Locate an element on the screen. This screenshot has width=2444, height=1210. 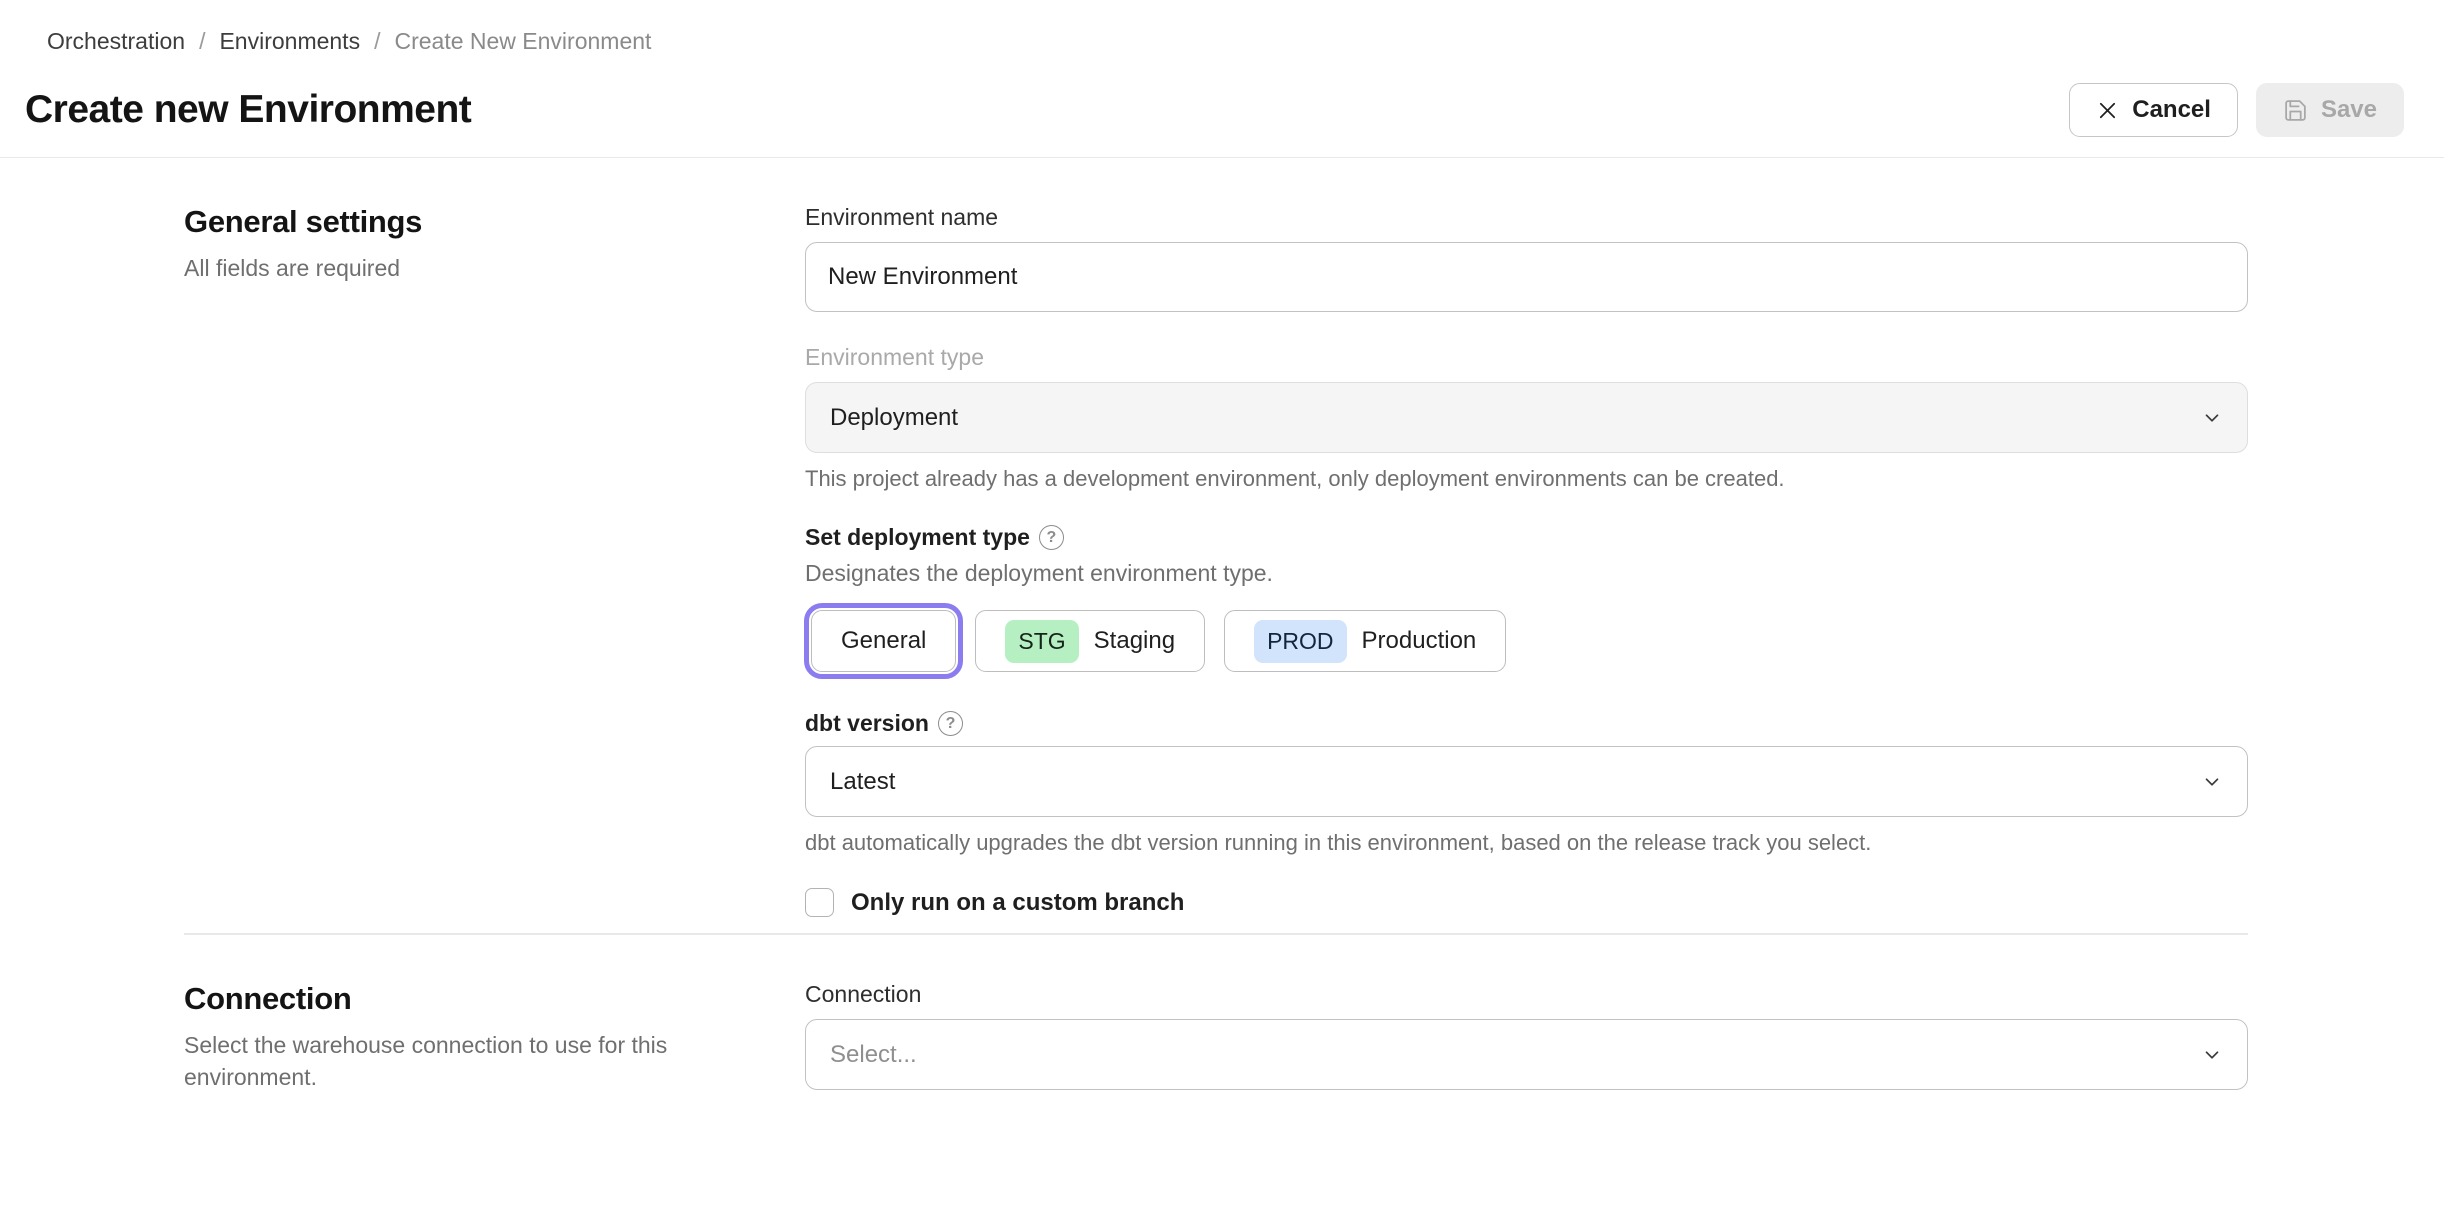
header-actions: Cancel Save is located at coordinates (2236, 110).